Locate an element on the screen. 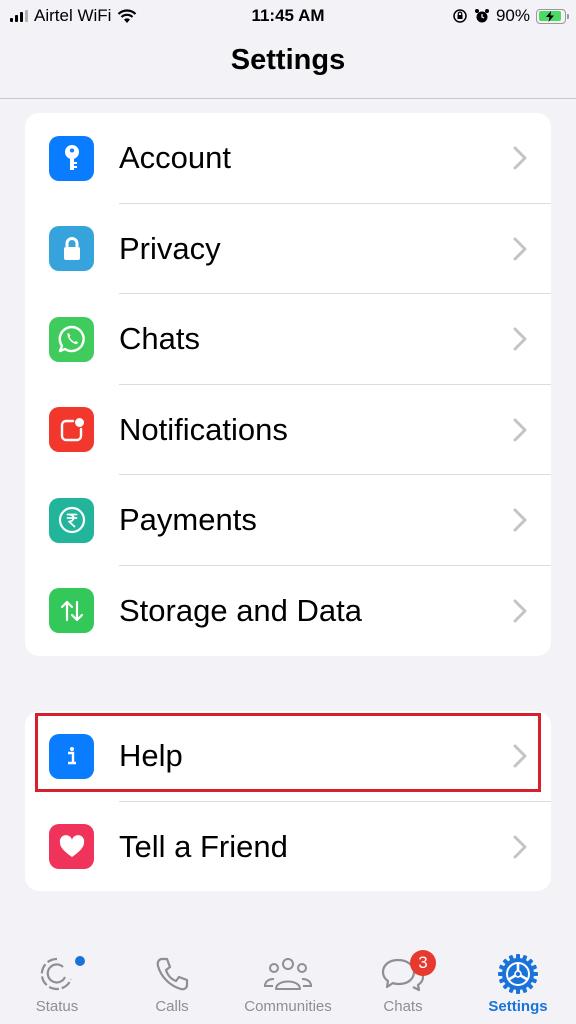  settings-item-notifications: Notifications is located at coordinates (288, 430).